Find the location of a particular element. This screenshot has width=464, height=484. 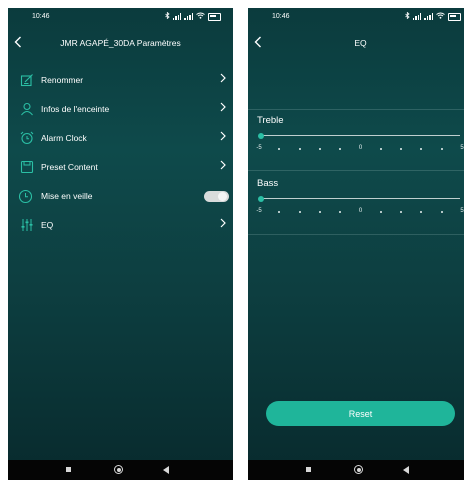

settings-header: JMR AGAPÉ_30DA Paramètres is located at coordinates (120, 44).